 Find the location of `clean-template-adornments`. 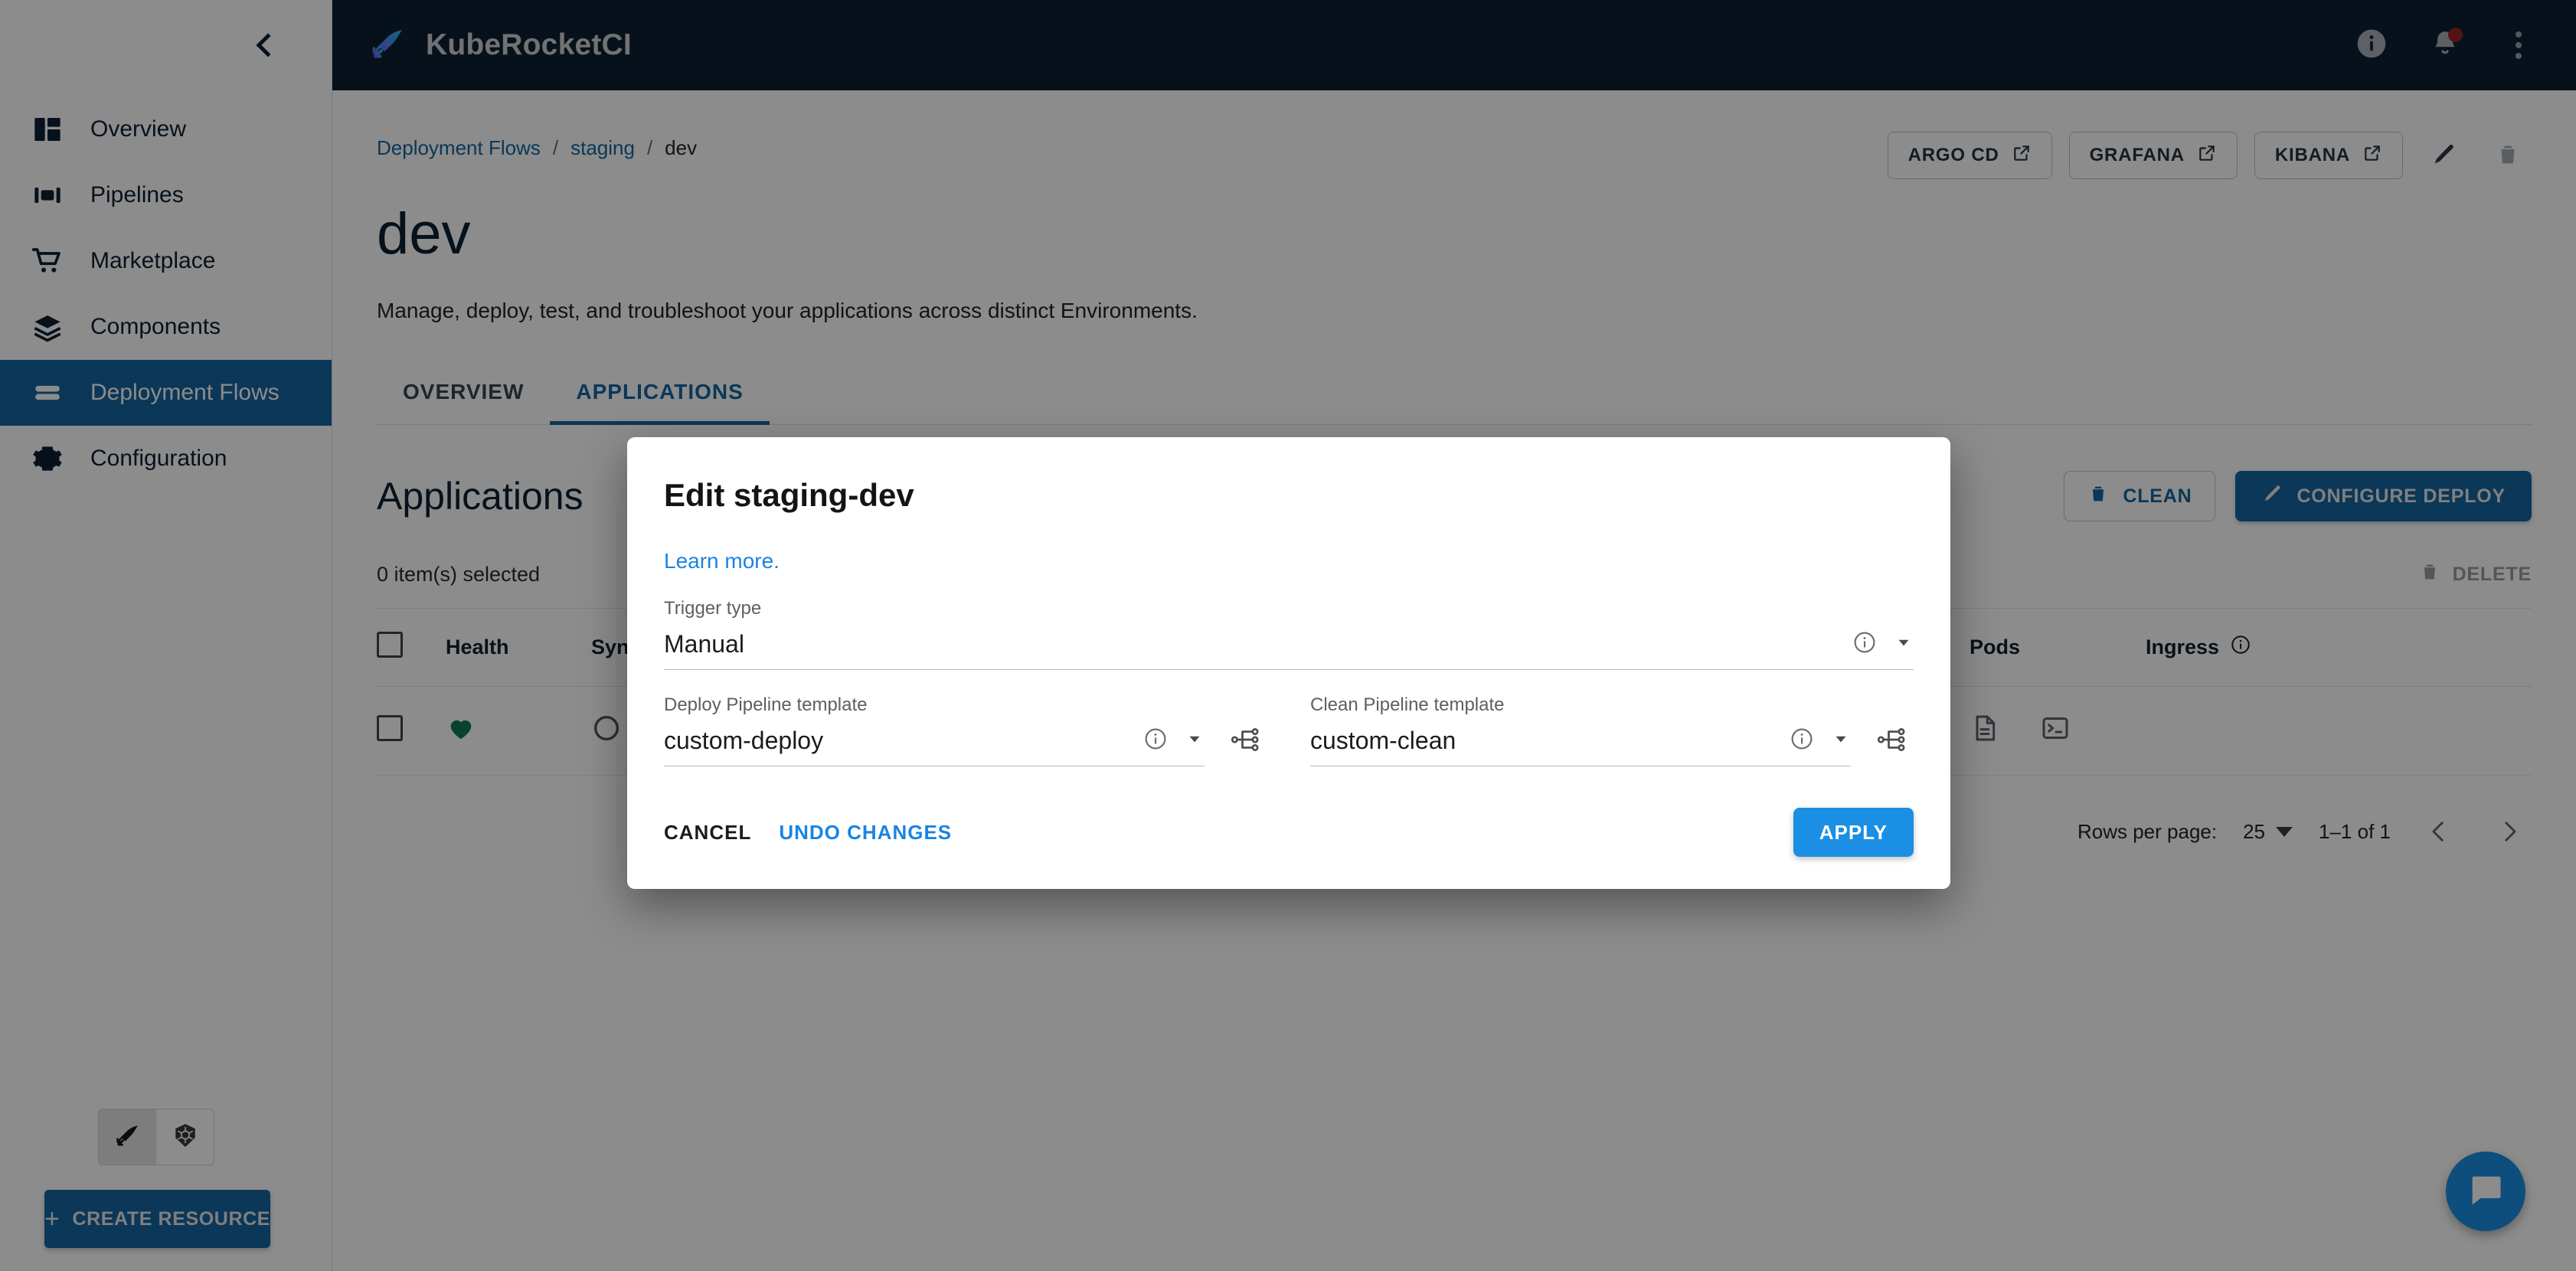

clean-template-adornments is located at coordinates (1820, 741).